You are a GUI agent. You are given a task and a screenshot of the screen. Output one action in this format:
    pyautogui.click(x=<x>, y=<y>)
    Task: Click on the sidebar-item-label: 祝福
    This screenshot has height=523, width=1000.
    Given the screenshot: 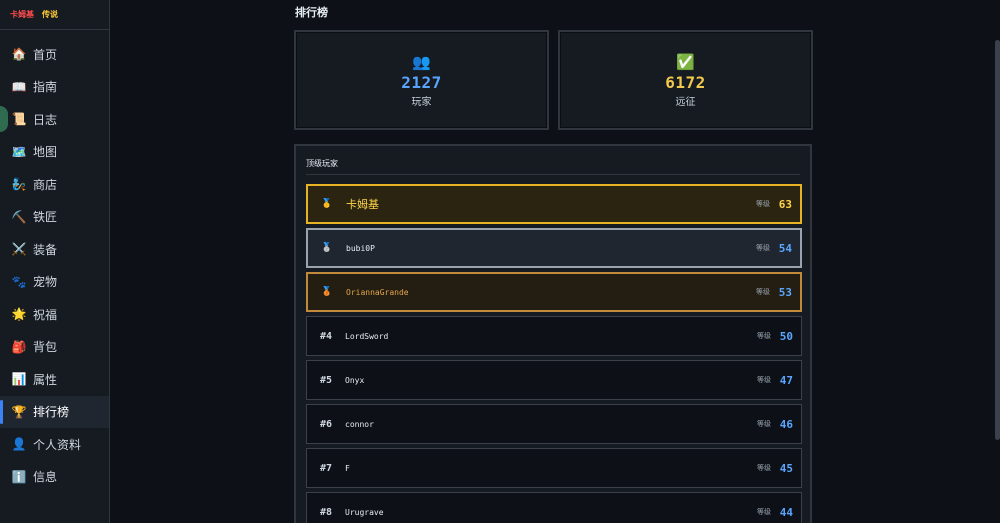 What is the action you would take?
    pyautogui.click(x=45, y=314)
    